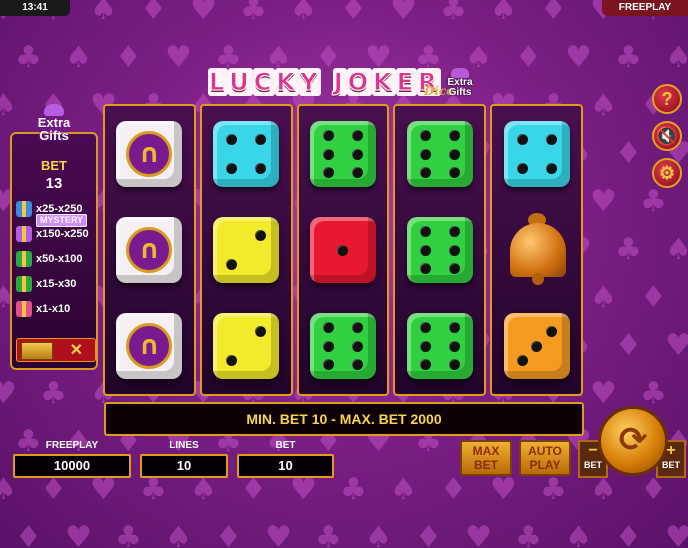 This screenshot has width=688, height=548. Describe the element at coordinates (264, 82) in the screenshot. I see `logo-letter: C` at that location.